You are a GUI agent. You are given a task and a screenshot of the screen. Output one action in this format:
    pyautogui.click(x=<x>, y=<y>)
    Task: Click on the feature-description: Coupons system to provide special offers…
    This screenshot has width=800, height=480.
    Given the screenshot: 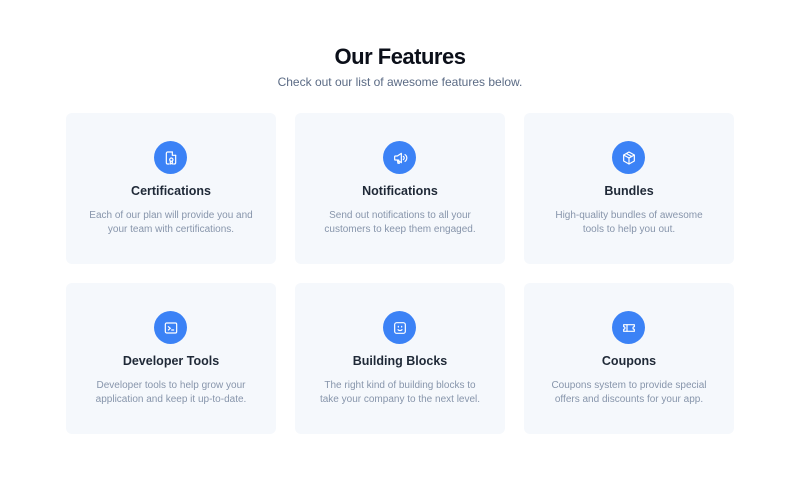 What is the action you would take?
    pyautogui.click(x=629, y=392)
    